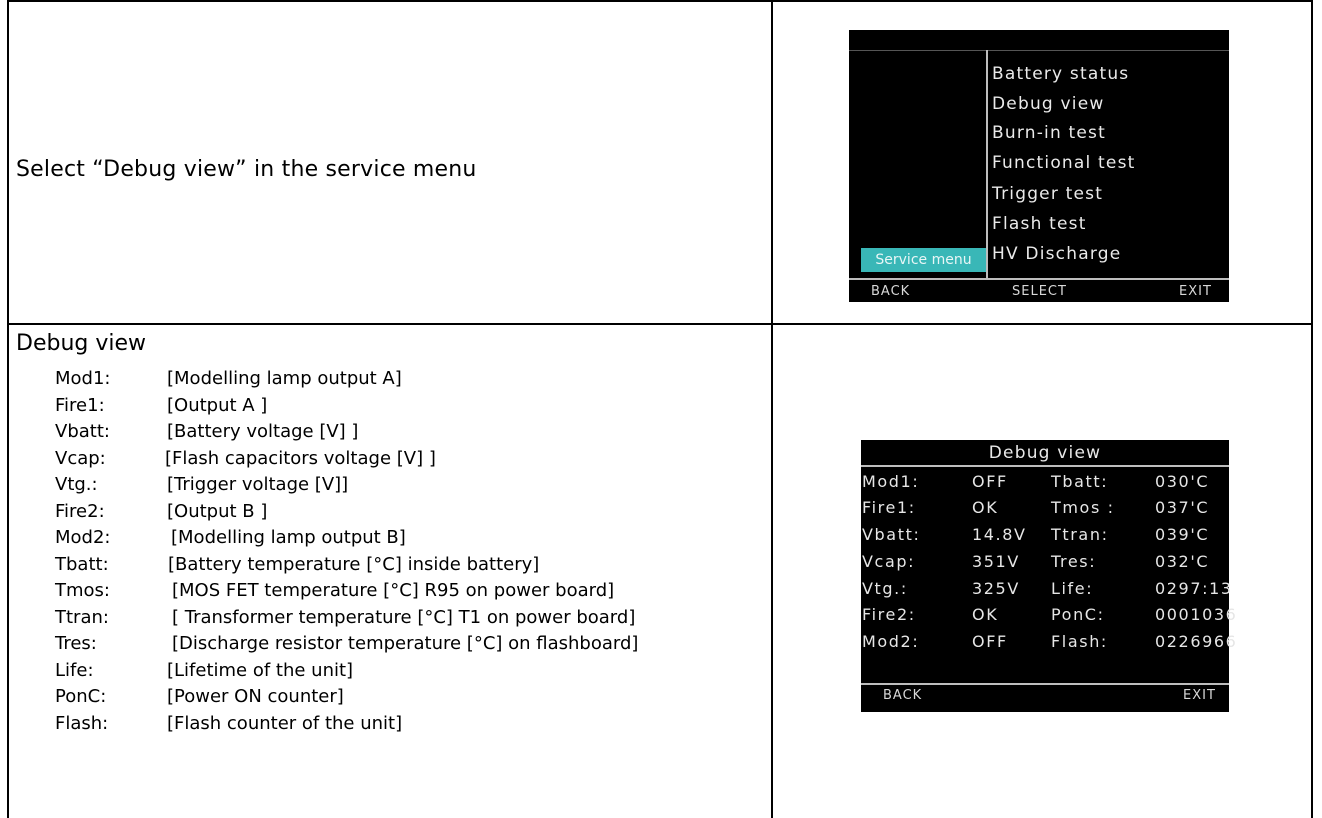  Describe the element at coordinates (415, 408) in the screenshot. I see `definition-row: Fire1: [Output A ]` at that location.